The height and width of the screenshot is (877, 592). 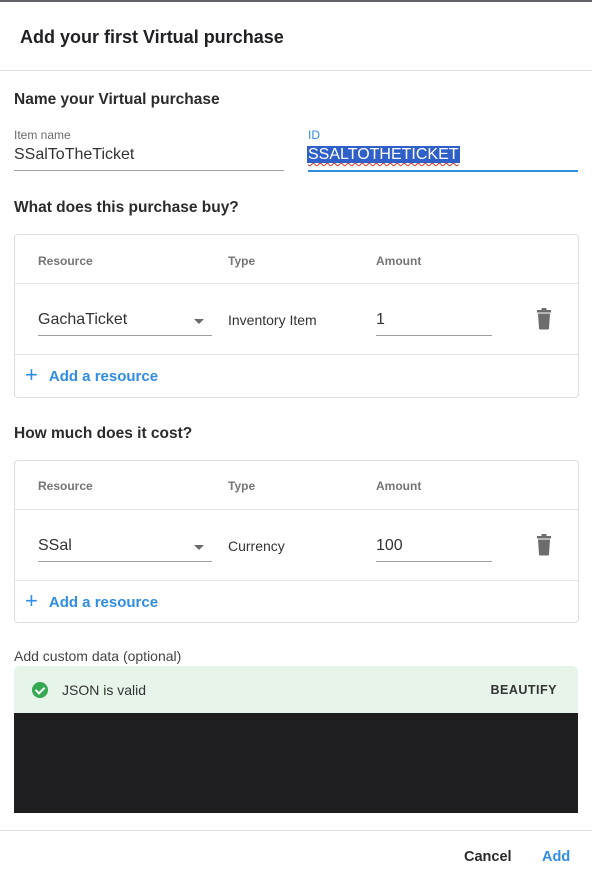 What do you see at coordinates (296, 1) in the screenshot?
I see `top-border` at bounding box center [296, 1].